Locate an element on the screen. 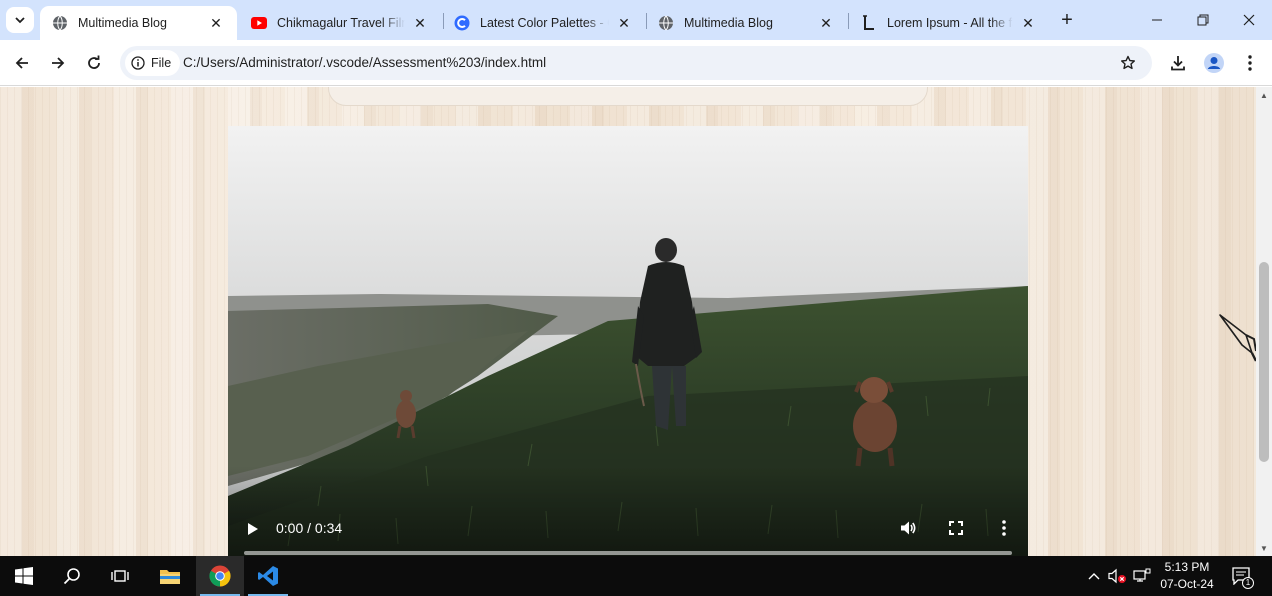  downloads-button is located at coordinates (1178, 63).